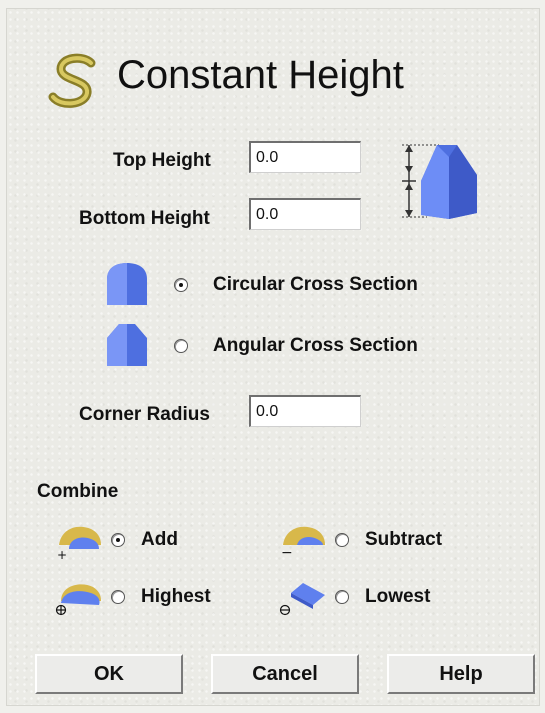 Image resolution: width=545 pixels, height=713 pixels. Describe the element at coordinates (78, 600) in the screenshot. I see `highest-combine-icon` at that location.